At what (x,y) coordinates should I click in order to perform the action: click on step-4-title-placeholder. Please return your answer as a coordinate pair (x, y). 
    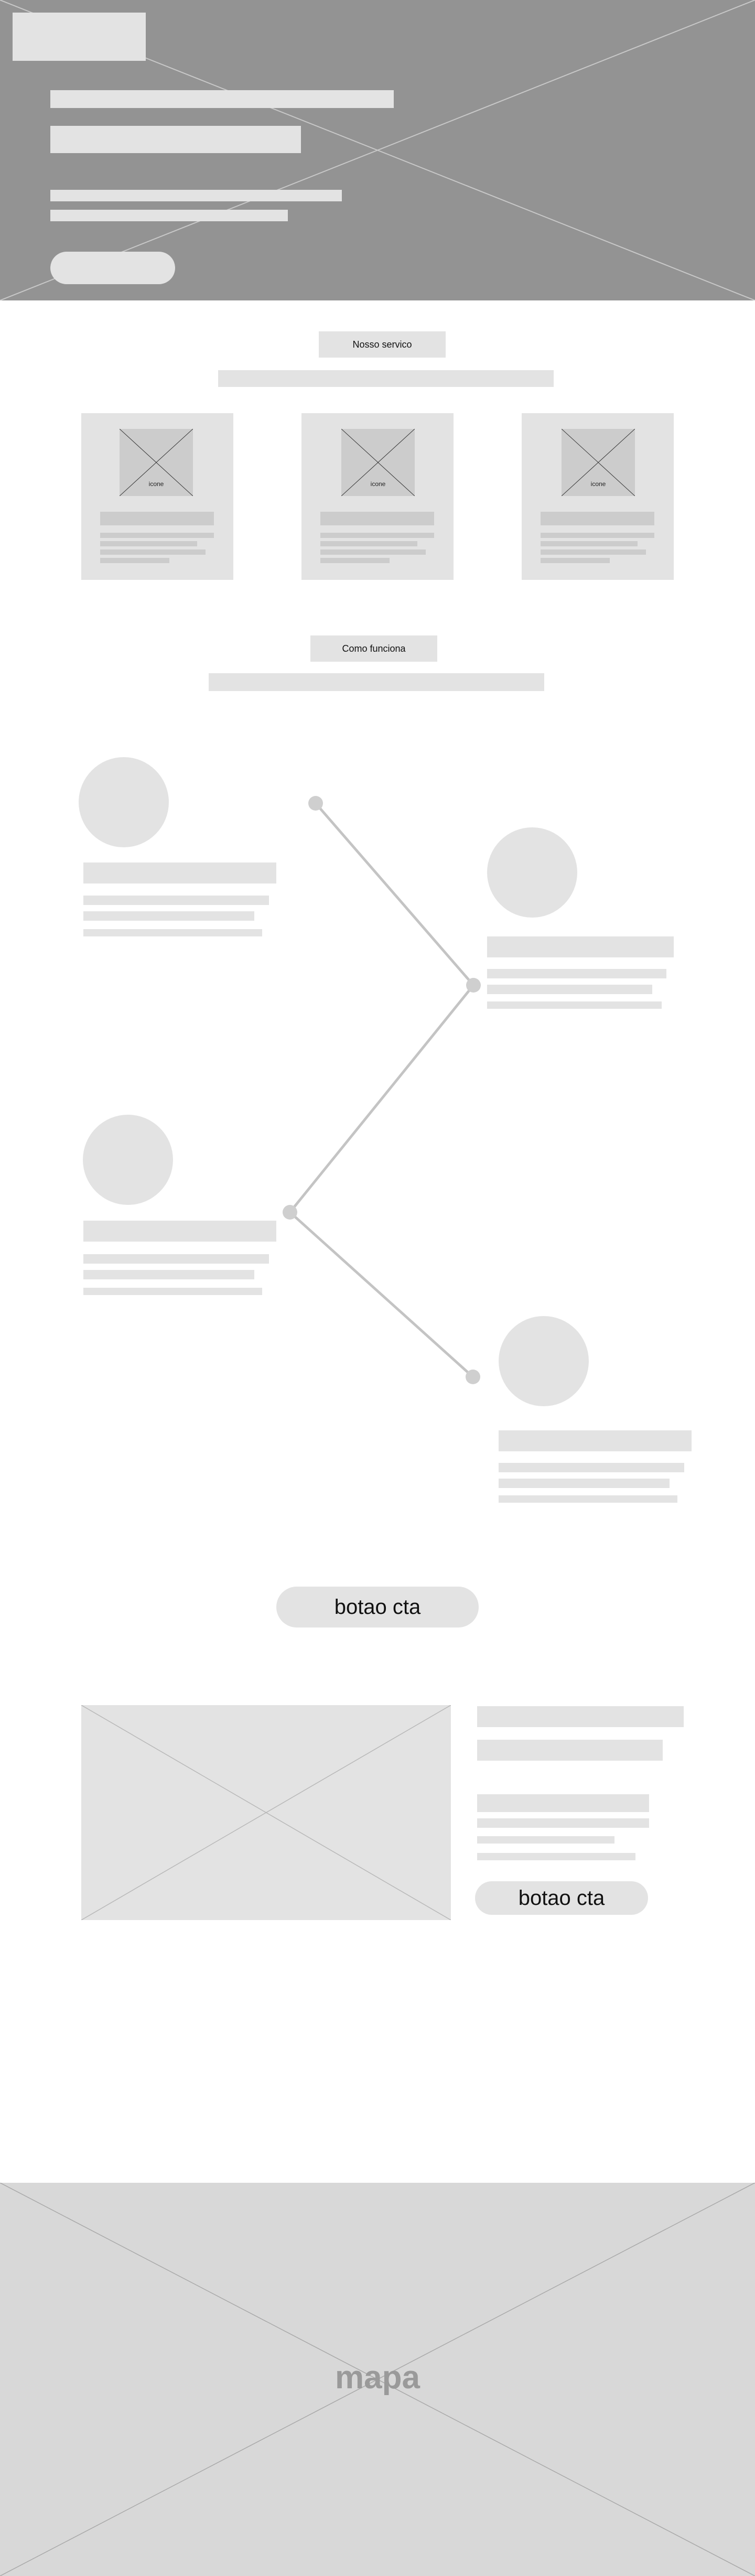
    Looking at the image, I should click on (595, 1440).